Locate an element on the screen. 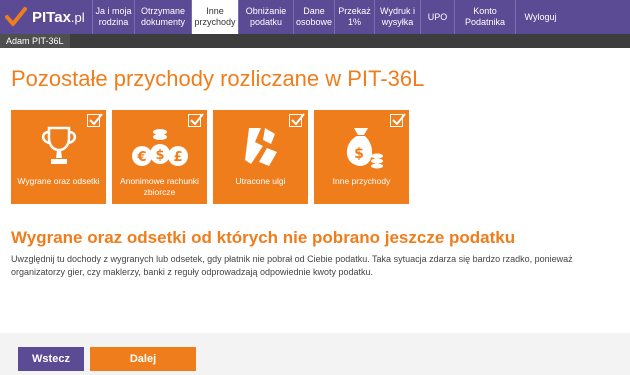 Image resolution: width=630 pixels, height=375 pixels. tile-inne-przychody: $ Inne przychody is located at coordinates (361, 157).